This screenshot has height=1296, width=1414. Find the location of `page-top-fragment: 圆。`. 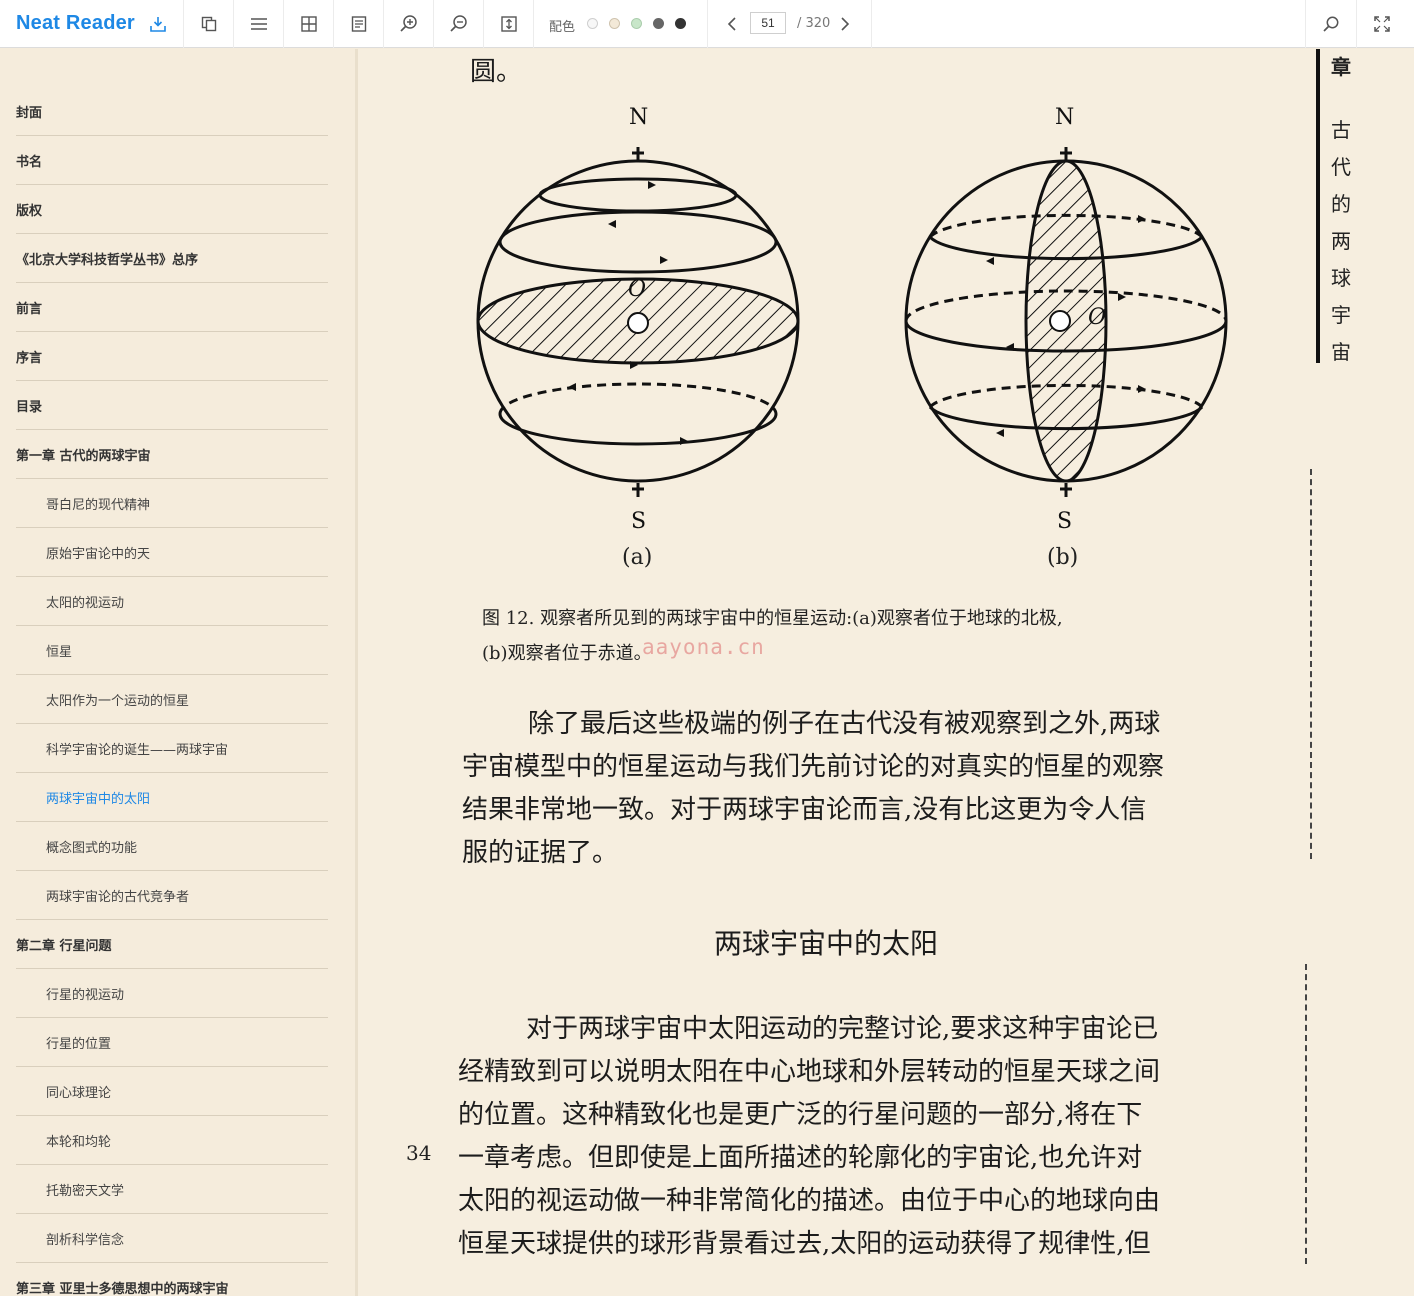

page-top-fragment: 圆。 is located at coordinates (496, 72).